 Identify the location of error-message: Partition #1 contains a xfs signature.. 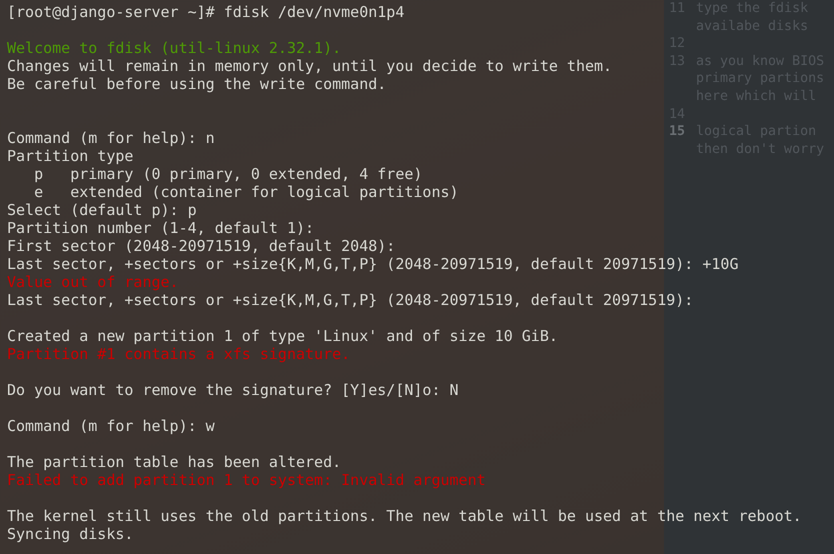
(178, 354).